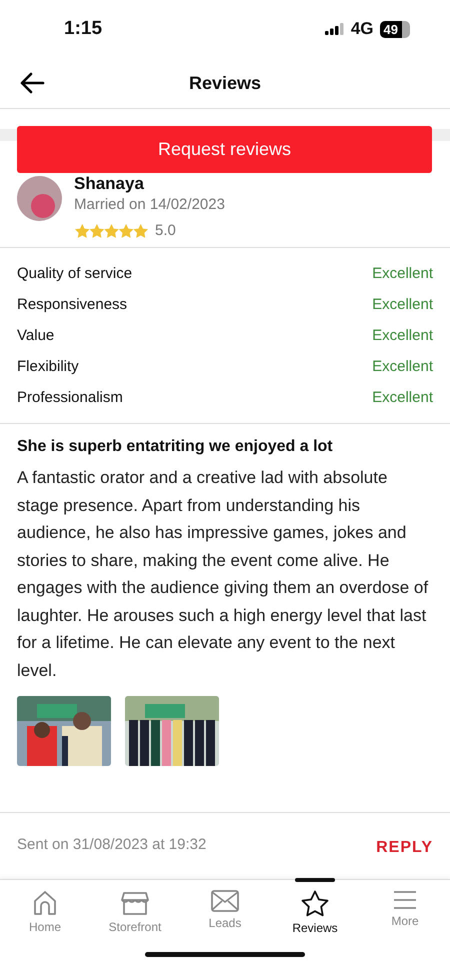  Describe the element at coordinates (225, 916) in the screenshot. I see `tab: Leads` at that location.